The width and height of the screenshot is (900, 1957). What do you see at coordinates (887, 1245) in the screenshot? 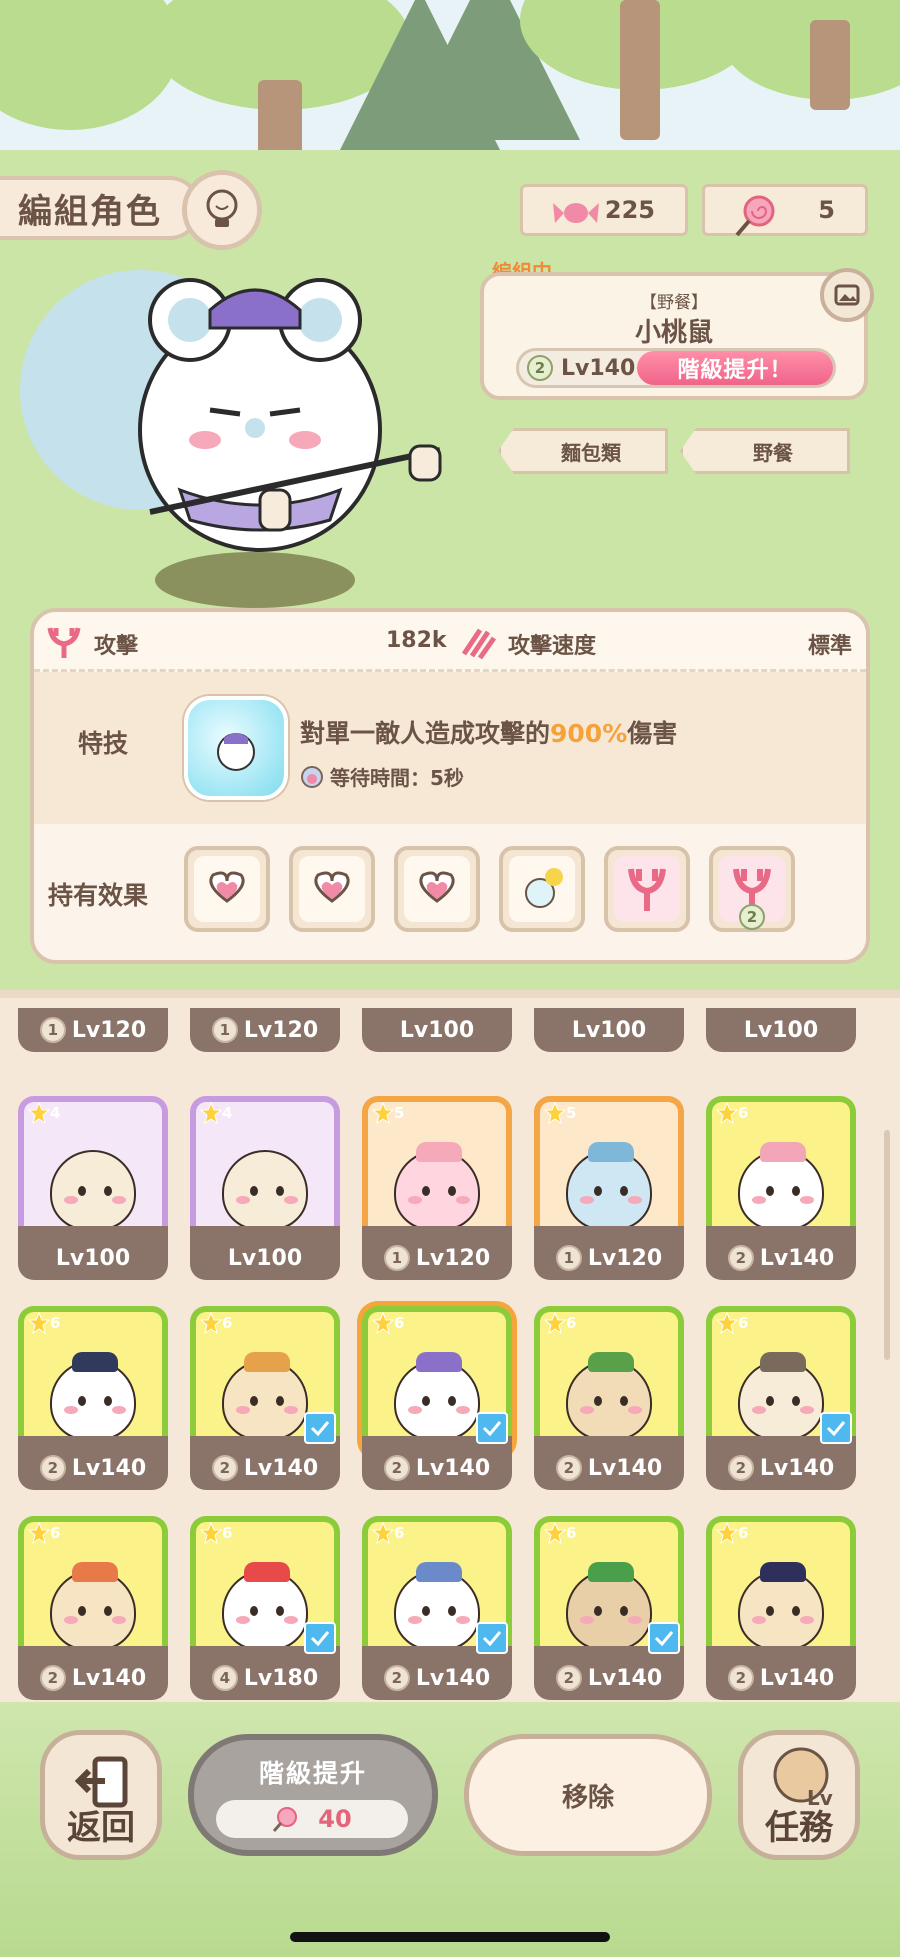
I see `roster-scrollbar` at bounding box center [887, 1245].